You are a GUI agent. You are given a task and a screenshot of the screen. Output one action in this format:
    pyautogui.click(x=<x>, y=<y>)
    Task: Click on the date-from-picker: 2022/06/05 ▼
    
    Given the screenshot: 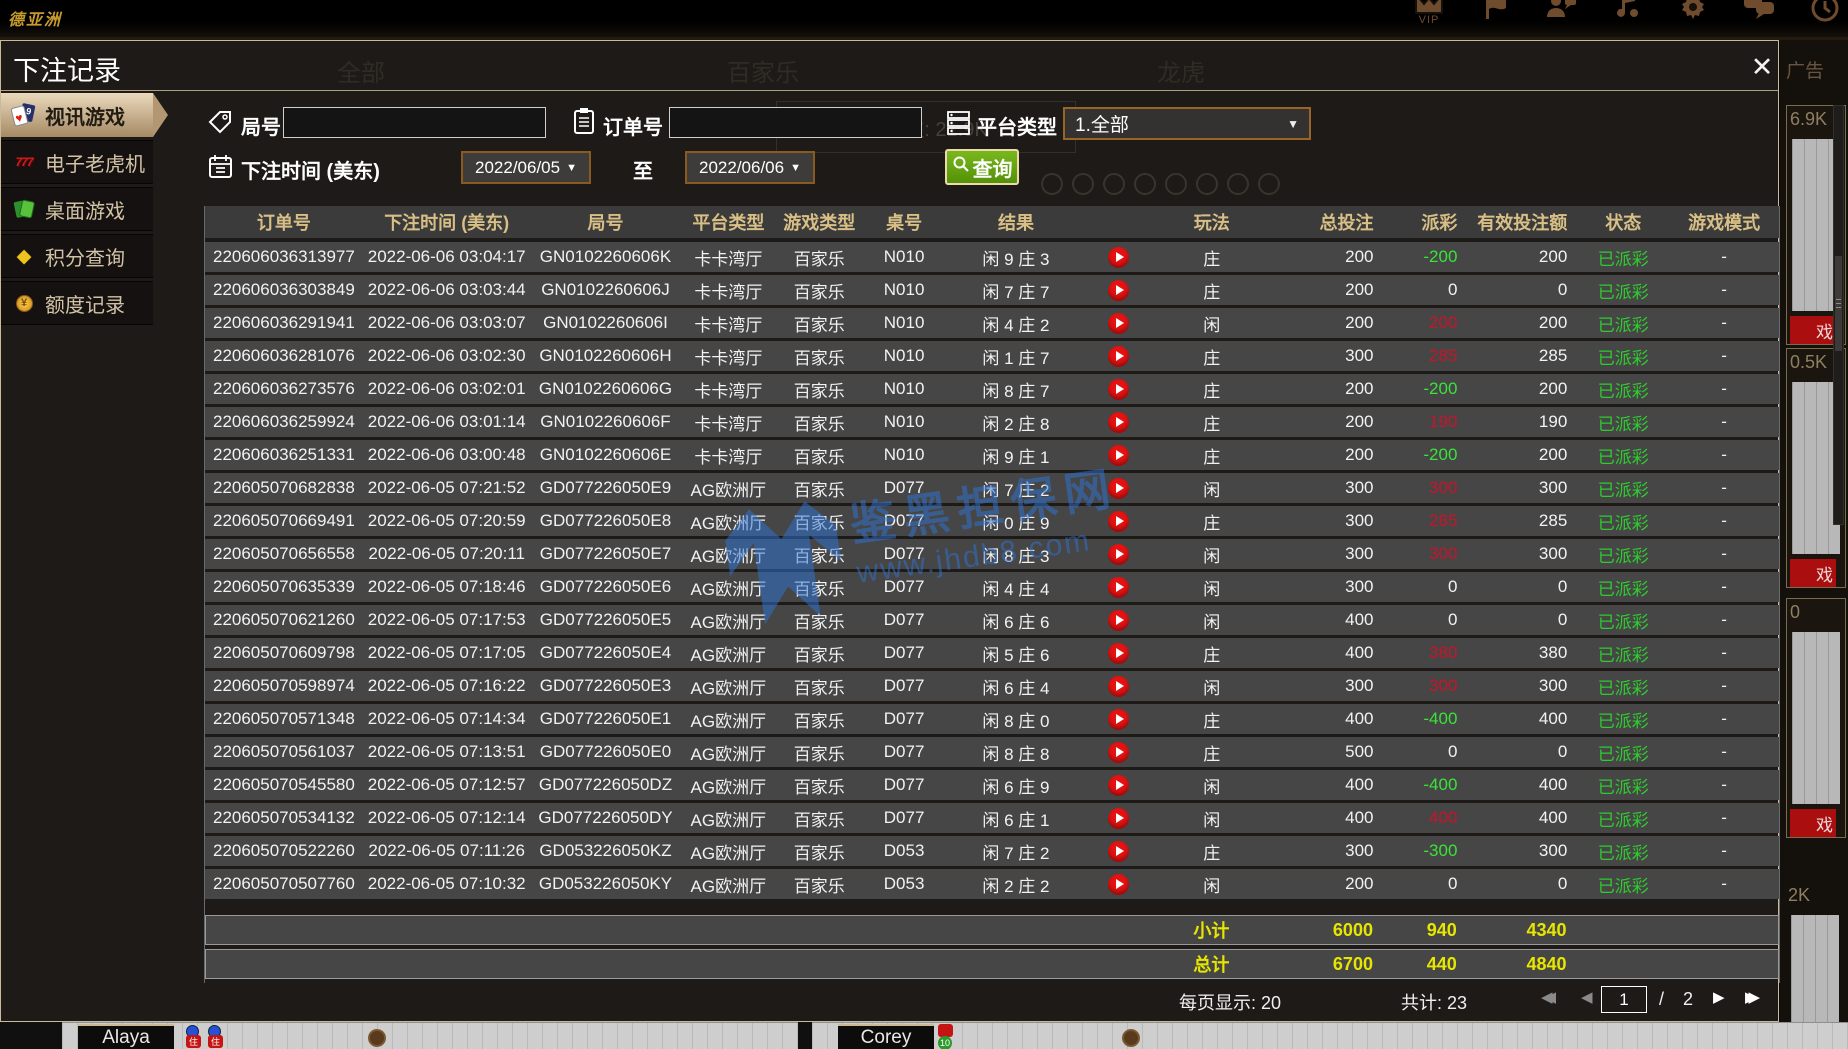 What is the action you would take?
    pyautogui.click(x=526, y=167)
    